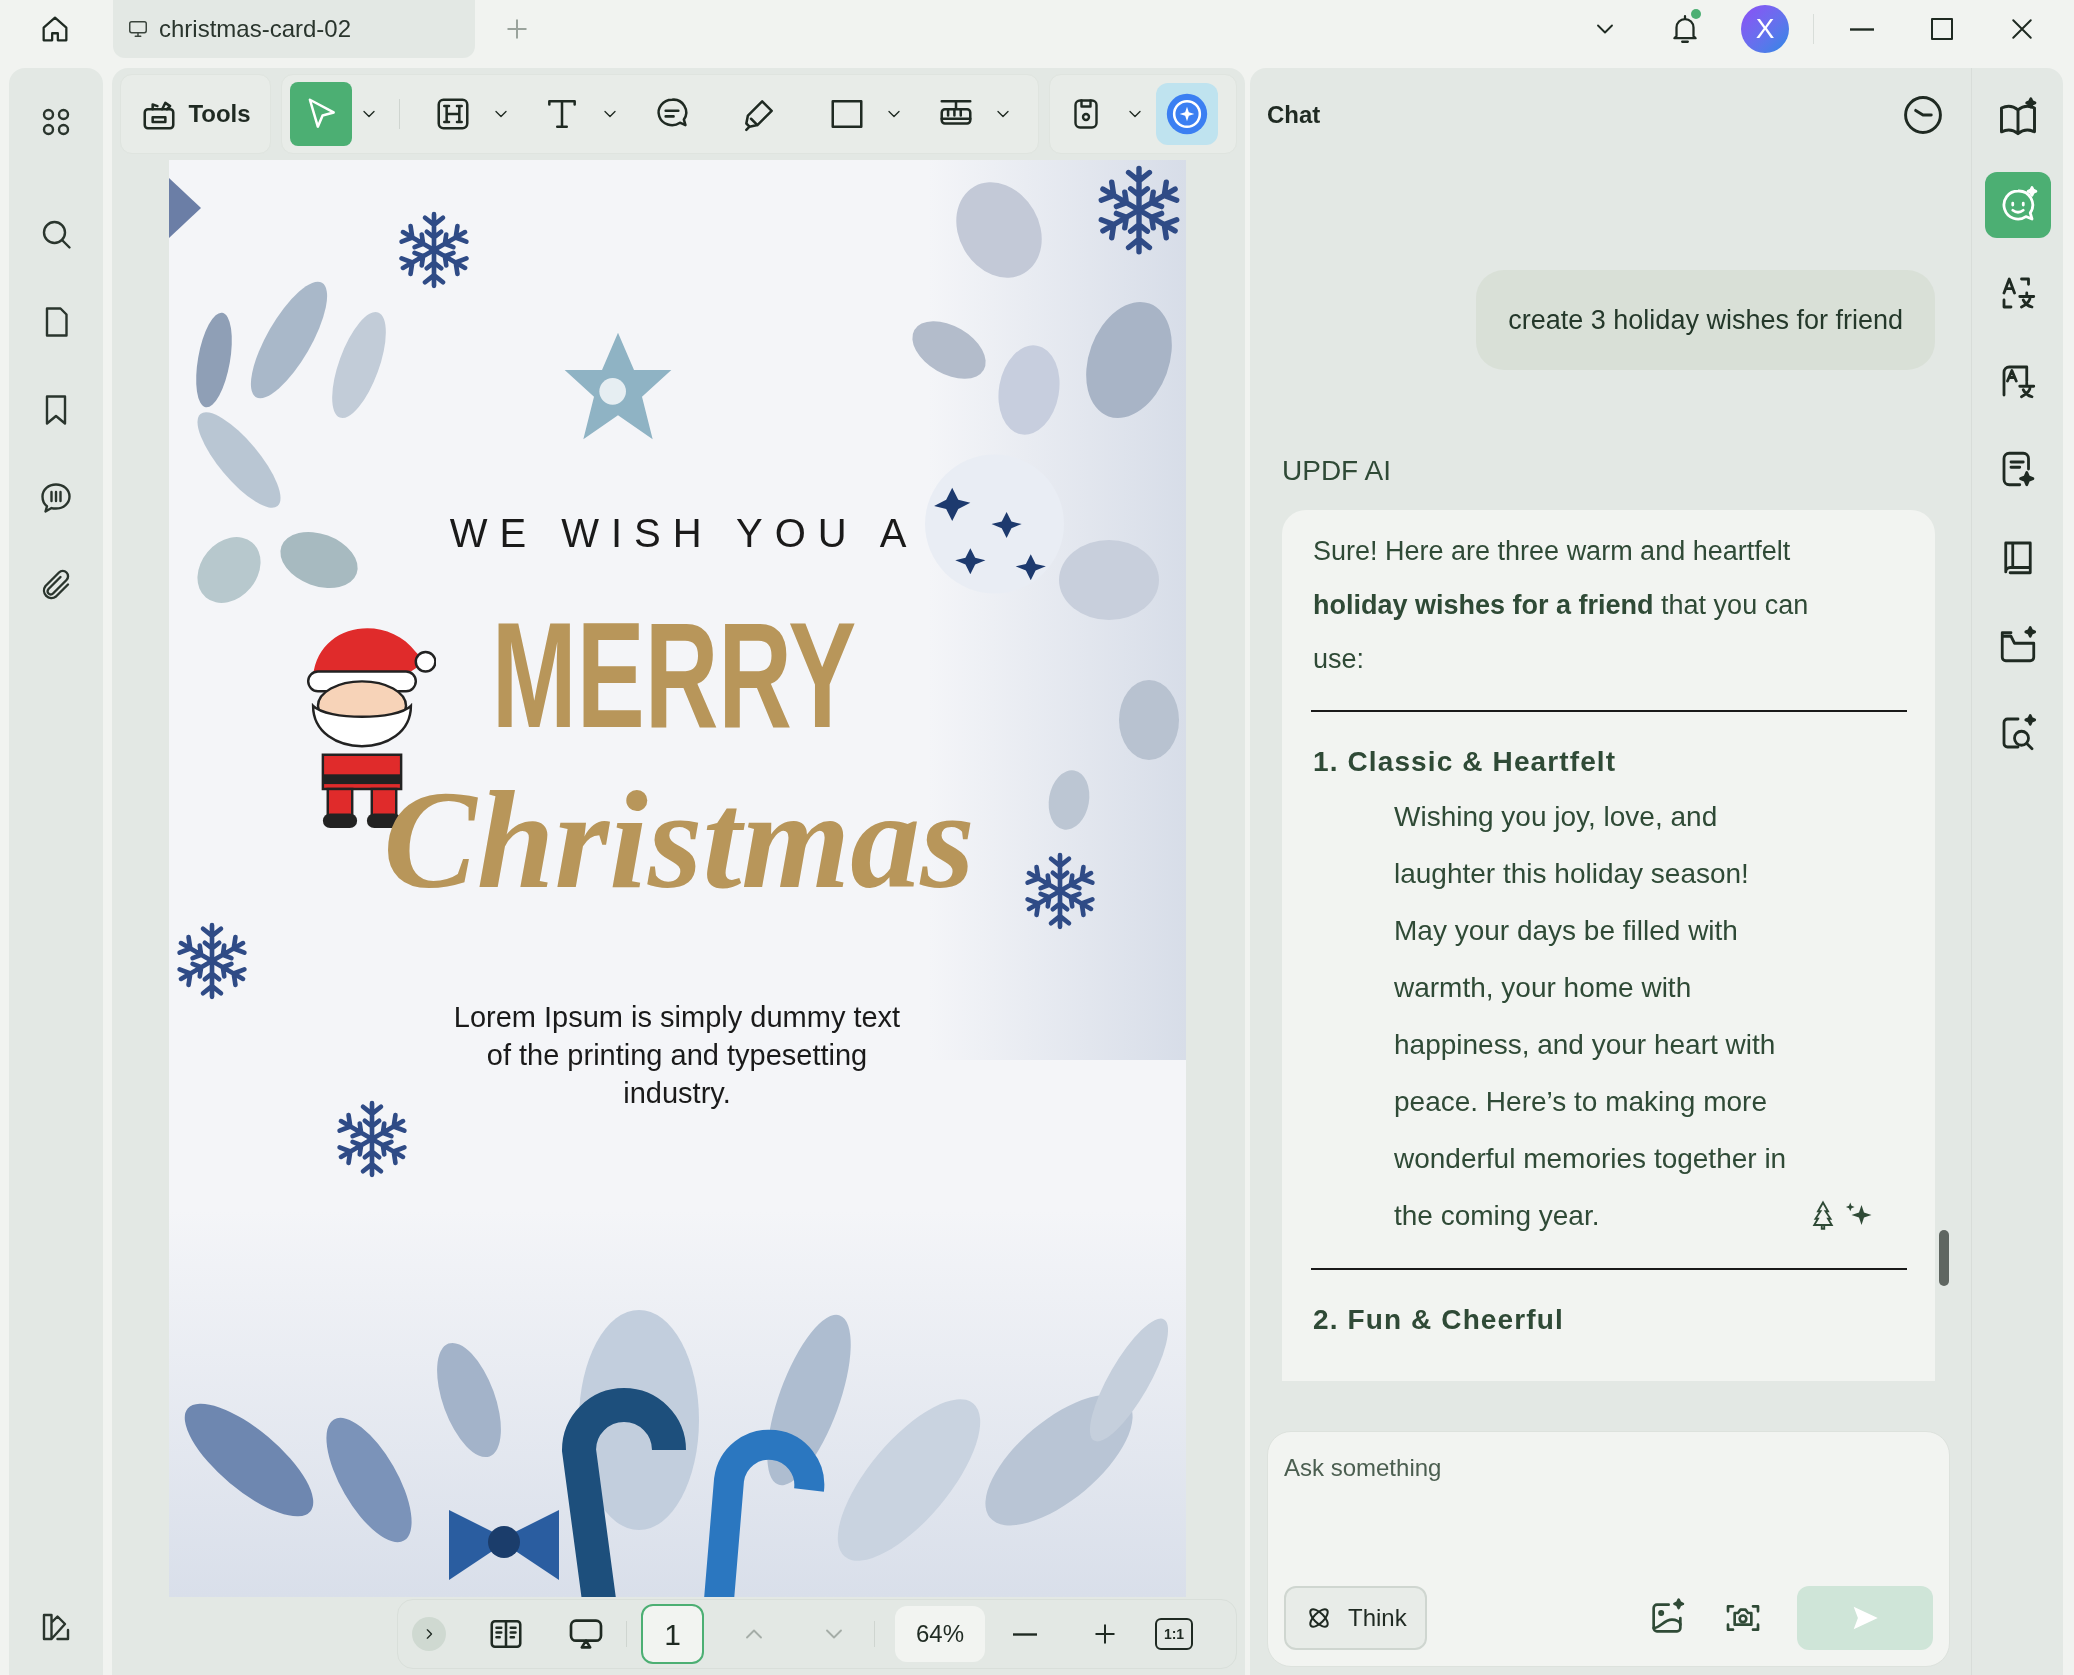  I want to click on chat-tab, so click(2017, 205).